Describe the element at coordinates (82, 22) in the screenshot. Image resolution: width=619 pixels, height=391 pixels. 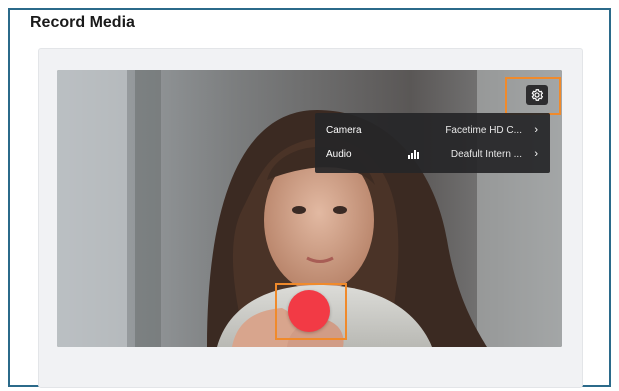
I see `dialog-title: Record Media` at that location.